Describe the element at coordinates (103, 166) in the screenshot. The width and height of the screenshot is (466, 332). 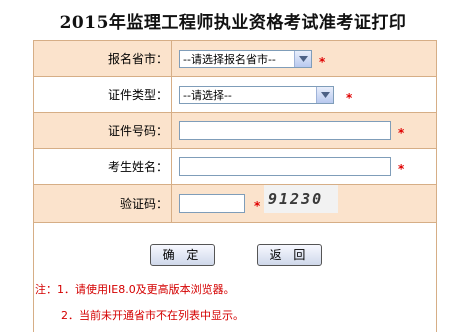
I see `name-label: 考生姓名：` at that location.